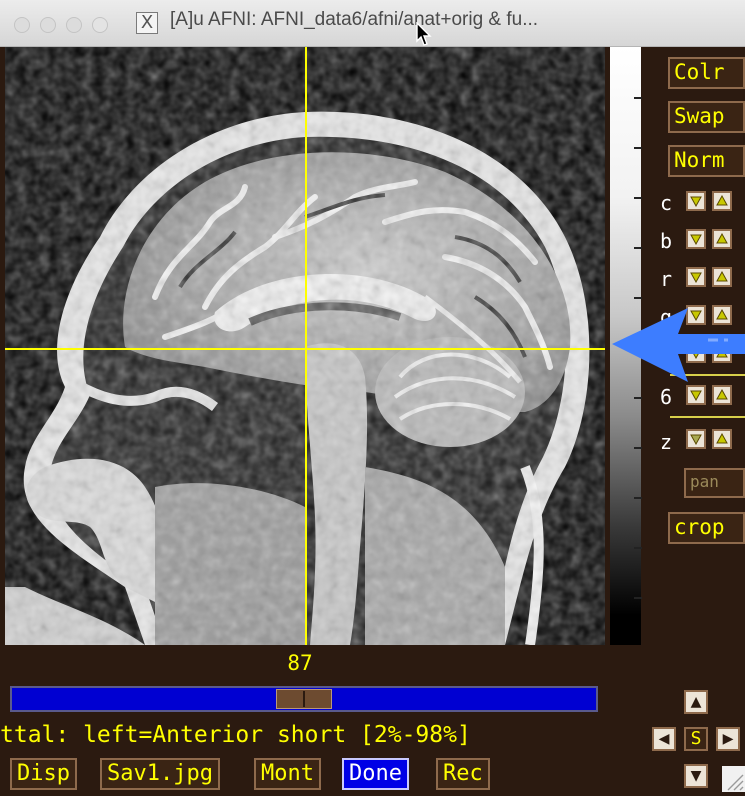 The image size is (745, 796). I want to click on mouse-cursor-icon, so click(424, 34).